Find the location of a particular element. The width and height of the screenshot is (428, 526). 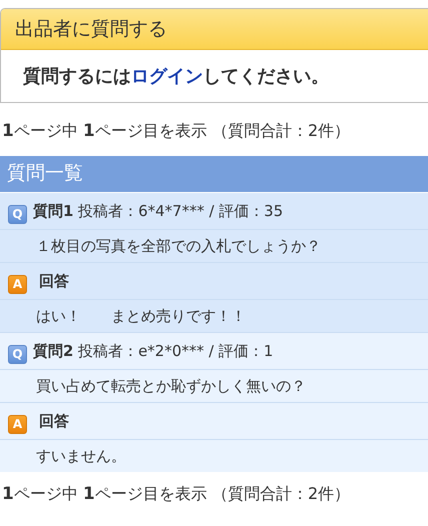

question-heading: 質問2 投稿者：e*2*0*** / 評価：1 is located at coordinates (153, 351).